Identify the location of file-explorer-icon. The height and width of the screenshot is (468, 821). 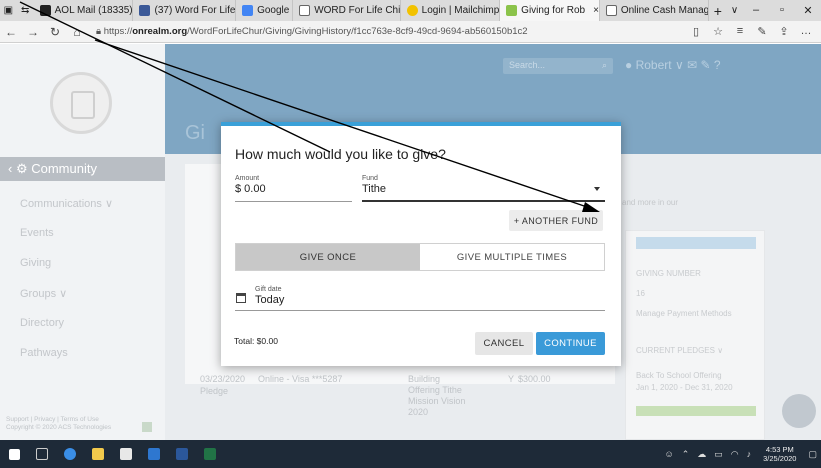
(98, 454).